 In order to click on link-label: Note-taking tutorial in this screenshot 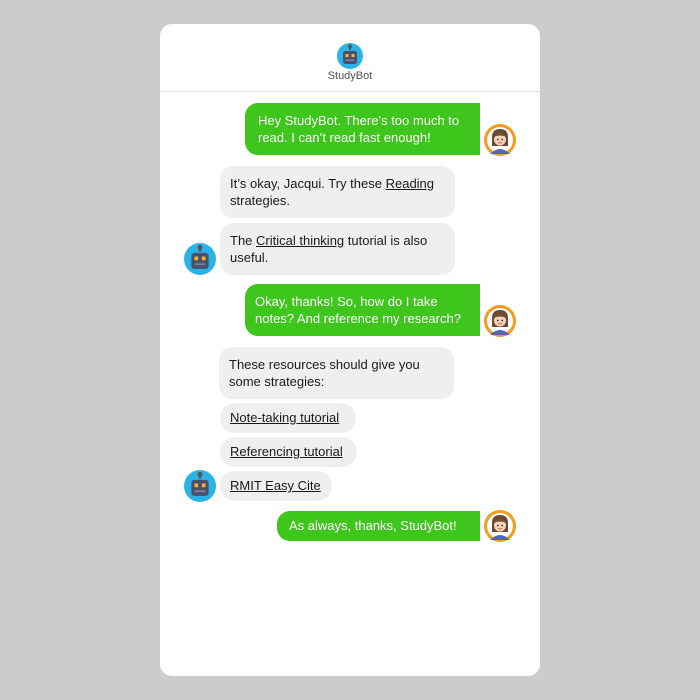, I will do `click(284, 417)`.